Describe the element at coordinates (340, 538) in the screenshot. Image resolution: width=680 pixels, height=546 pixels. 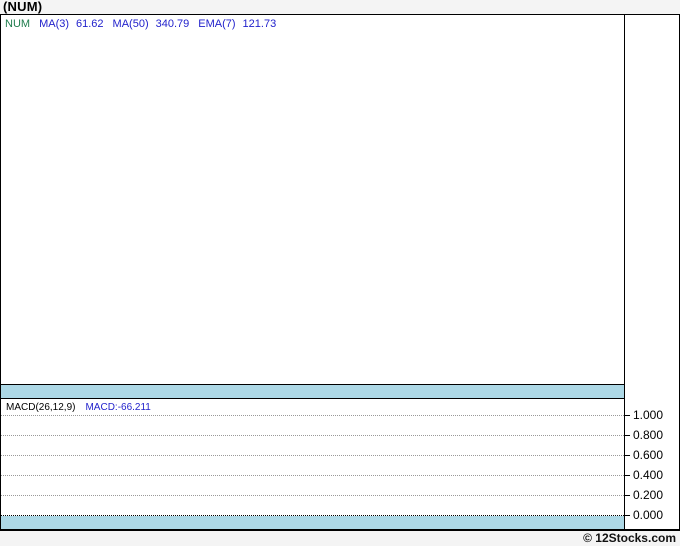
I see `footer: © 12Stocks.com` at that location.